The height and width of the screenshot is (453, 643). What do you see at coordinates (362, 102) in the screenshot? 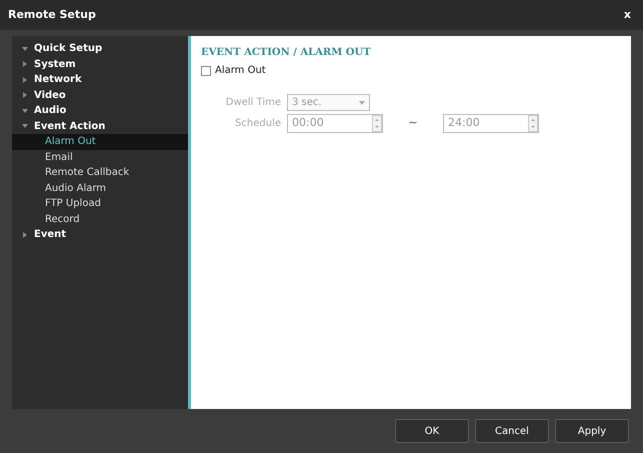
I see `caret-icon` at bounding box center [362, 102].